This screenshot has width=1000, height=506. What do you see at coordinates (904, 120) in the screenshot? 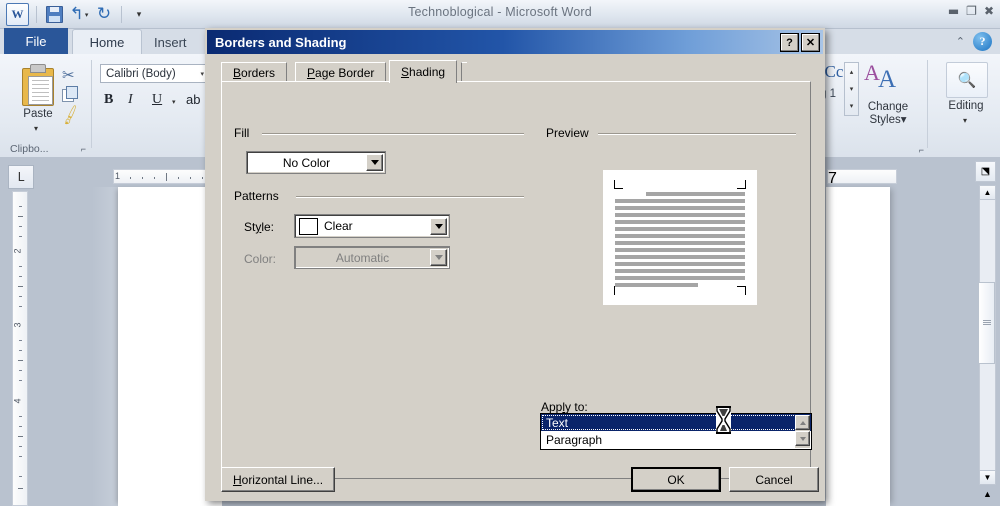
I see `change-styles-arrow-icon: ▾` at bounding box center [904, 120].